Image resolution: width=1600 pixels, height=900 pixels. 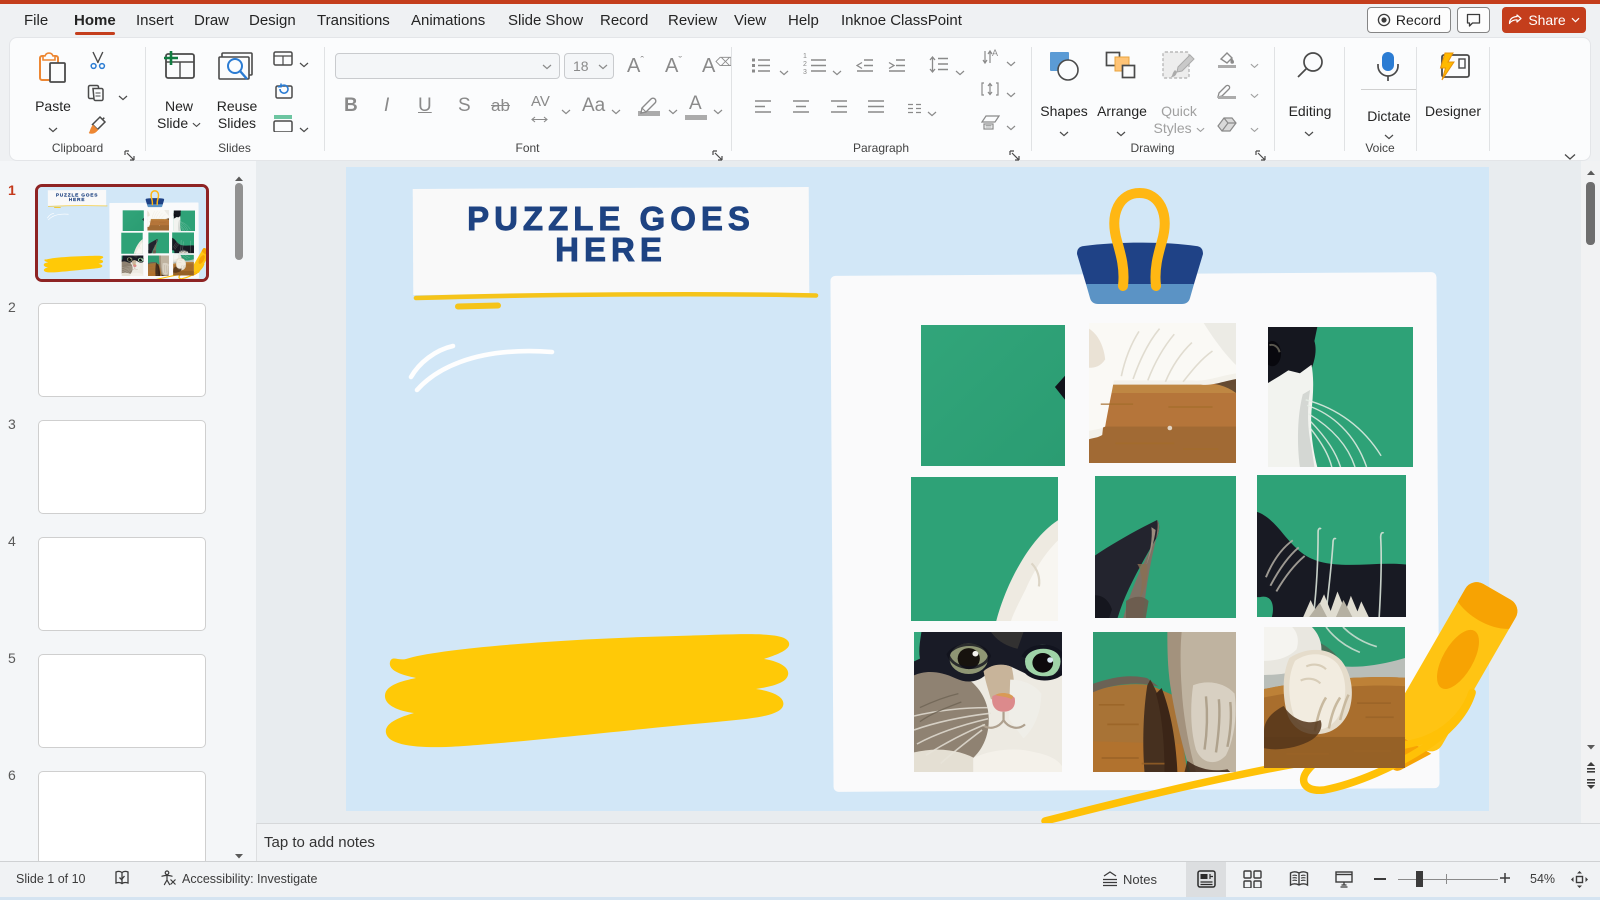 I want to click on svg-text: A, so click(x=995, y=53).